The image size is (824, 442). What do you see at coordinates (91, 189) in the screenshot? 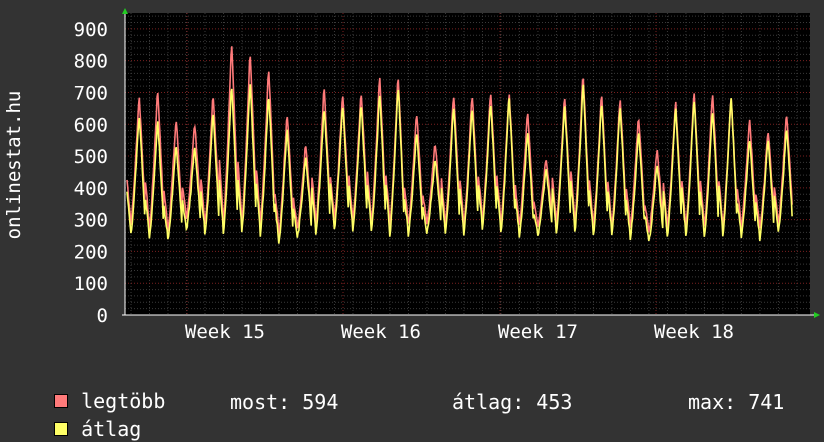
I see `y-tick-label: 400` at bounding box center [91, 189].